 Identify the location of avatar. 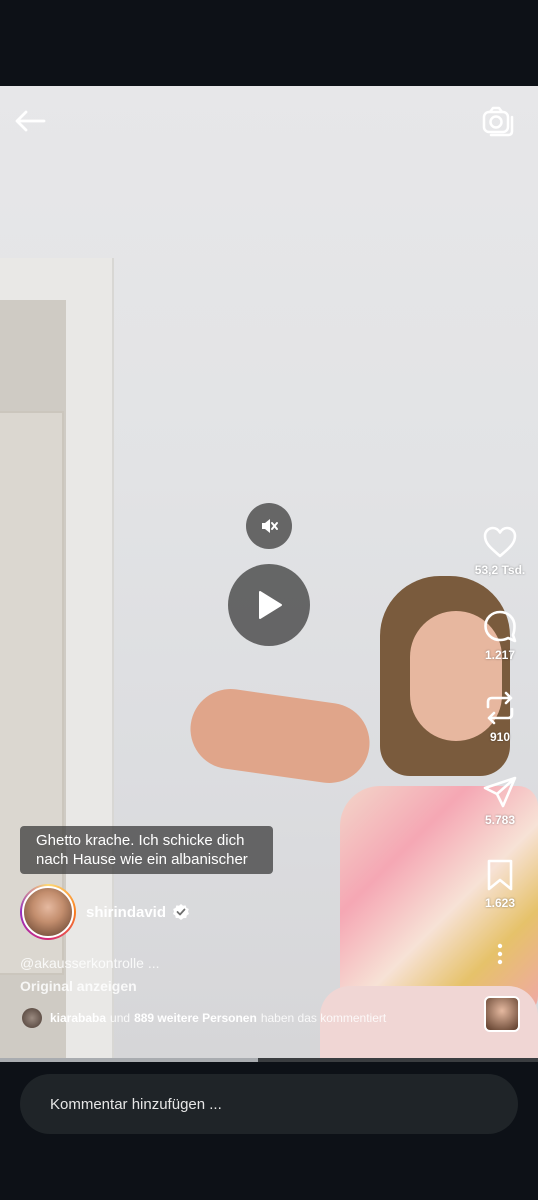
(48, 912).